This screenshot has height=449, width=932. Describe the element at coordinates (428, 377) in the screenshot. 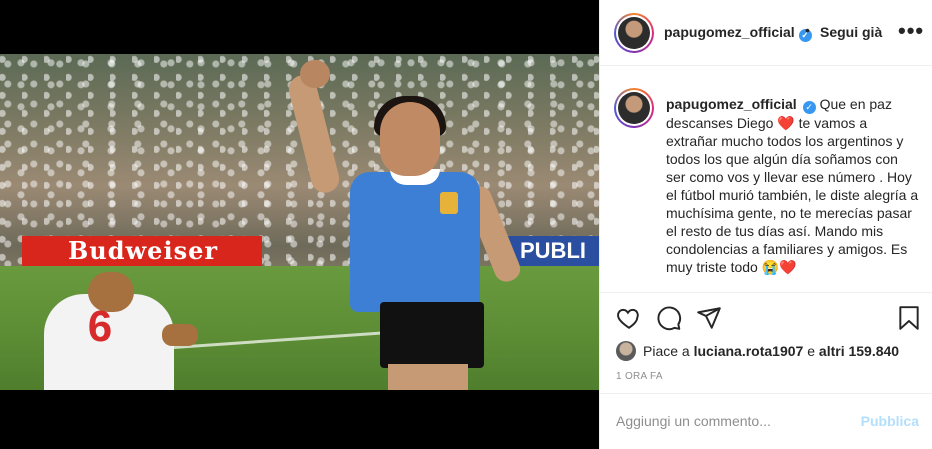

I see `photo-player-legs` at that location.